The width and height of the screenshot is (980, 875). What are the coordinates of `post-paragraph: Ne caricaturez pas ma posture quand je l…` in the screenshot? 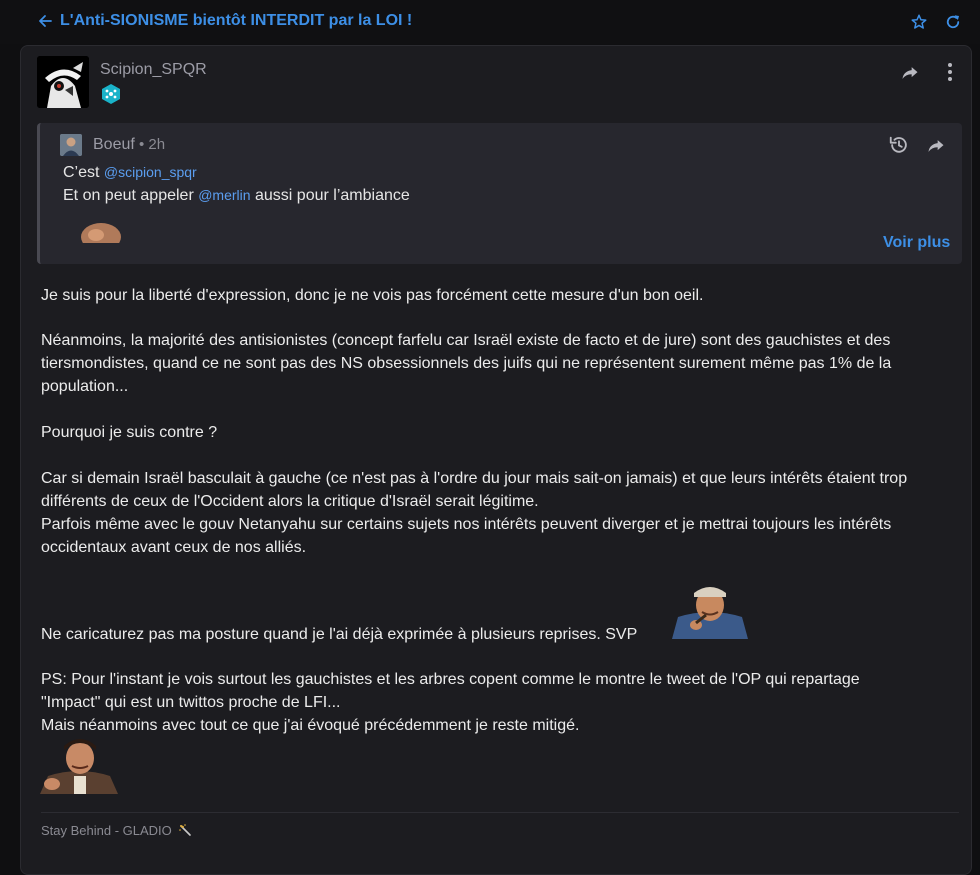 It's located at (339, 634).